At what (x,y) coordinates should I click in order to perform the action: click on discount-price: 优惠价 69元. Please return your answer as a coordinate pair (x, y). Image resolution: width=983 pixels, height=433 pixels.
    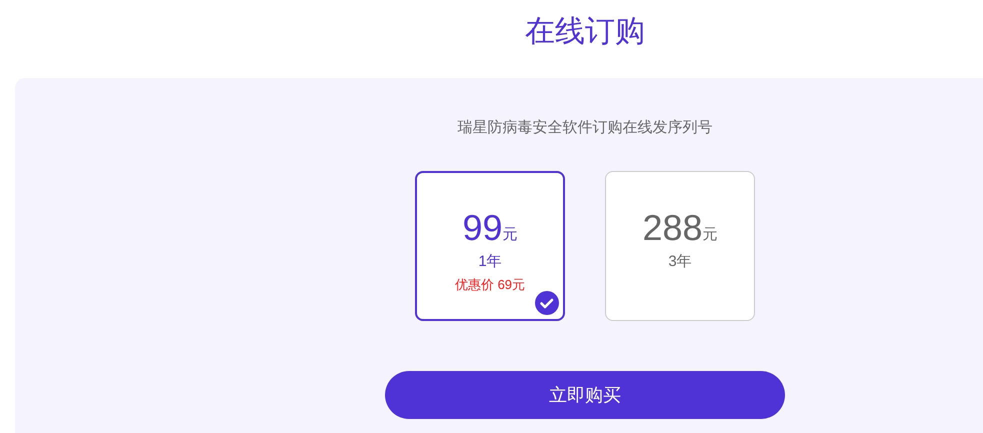
    Looking at the image, I should click on (490, 285).